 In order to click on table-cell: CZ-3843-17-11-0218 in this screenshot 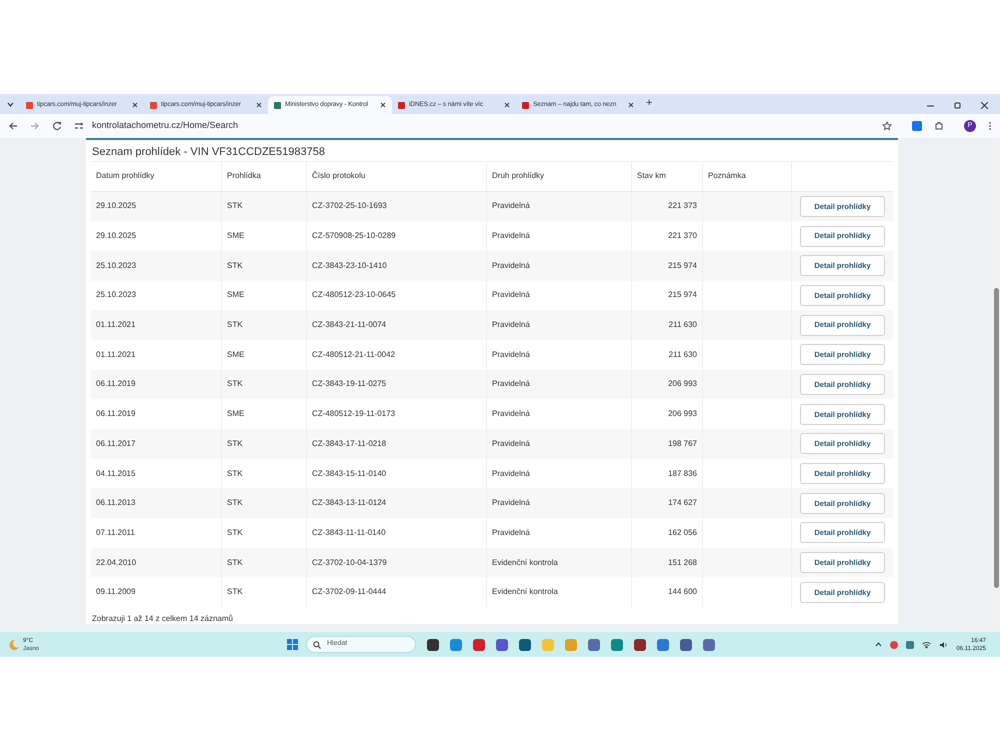, I will do `click(349, 444)`.